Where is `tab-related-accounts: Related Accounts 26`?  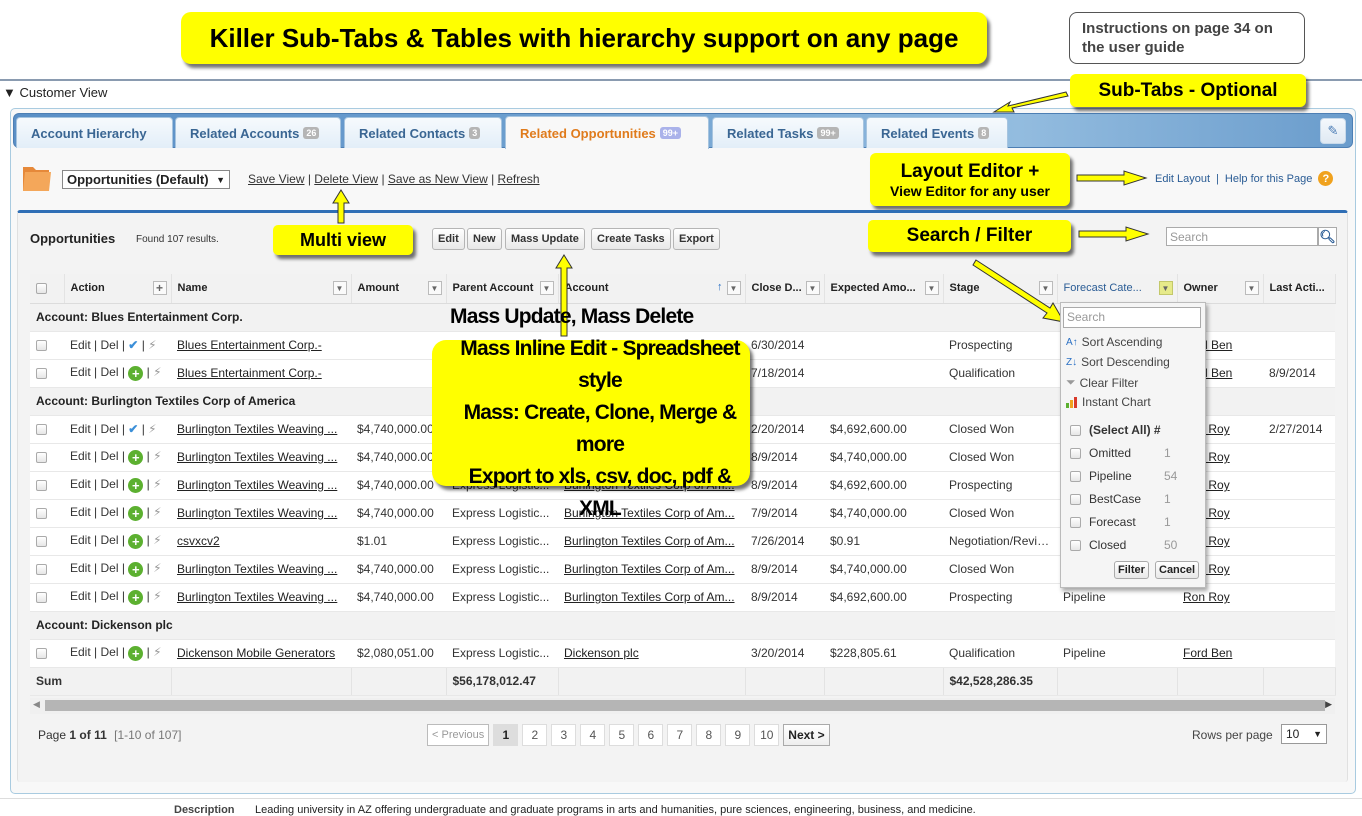 tab-related-accounts: Related Accounts 26 is located at coordinates (258, 132).